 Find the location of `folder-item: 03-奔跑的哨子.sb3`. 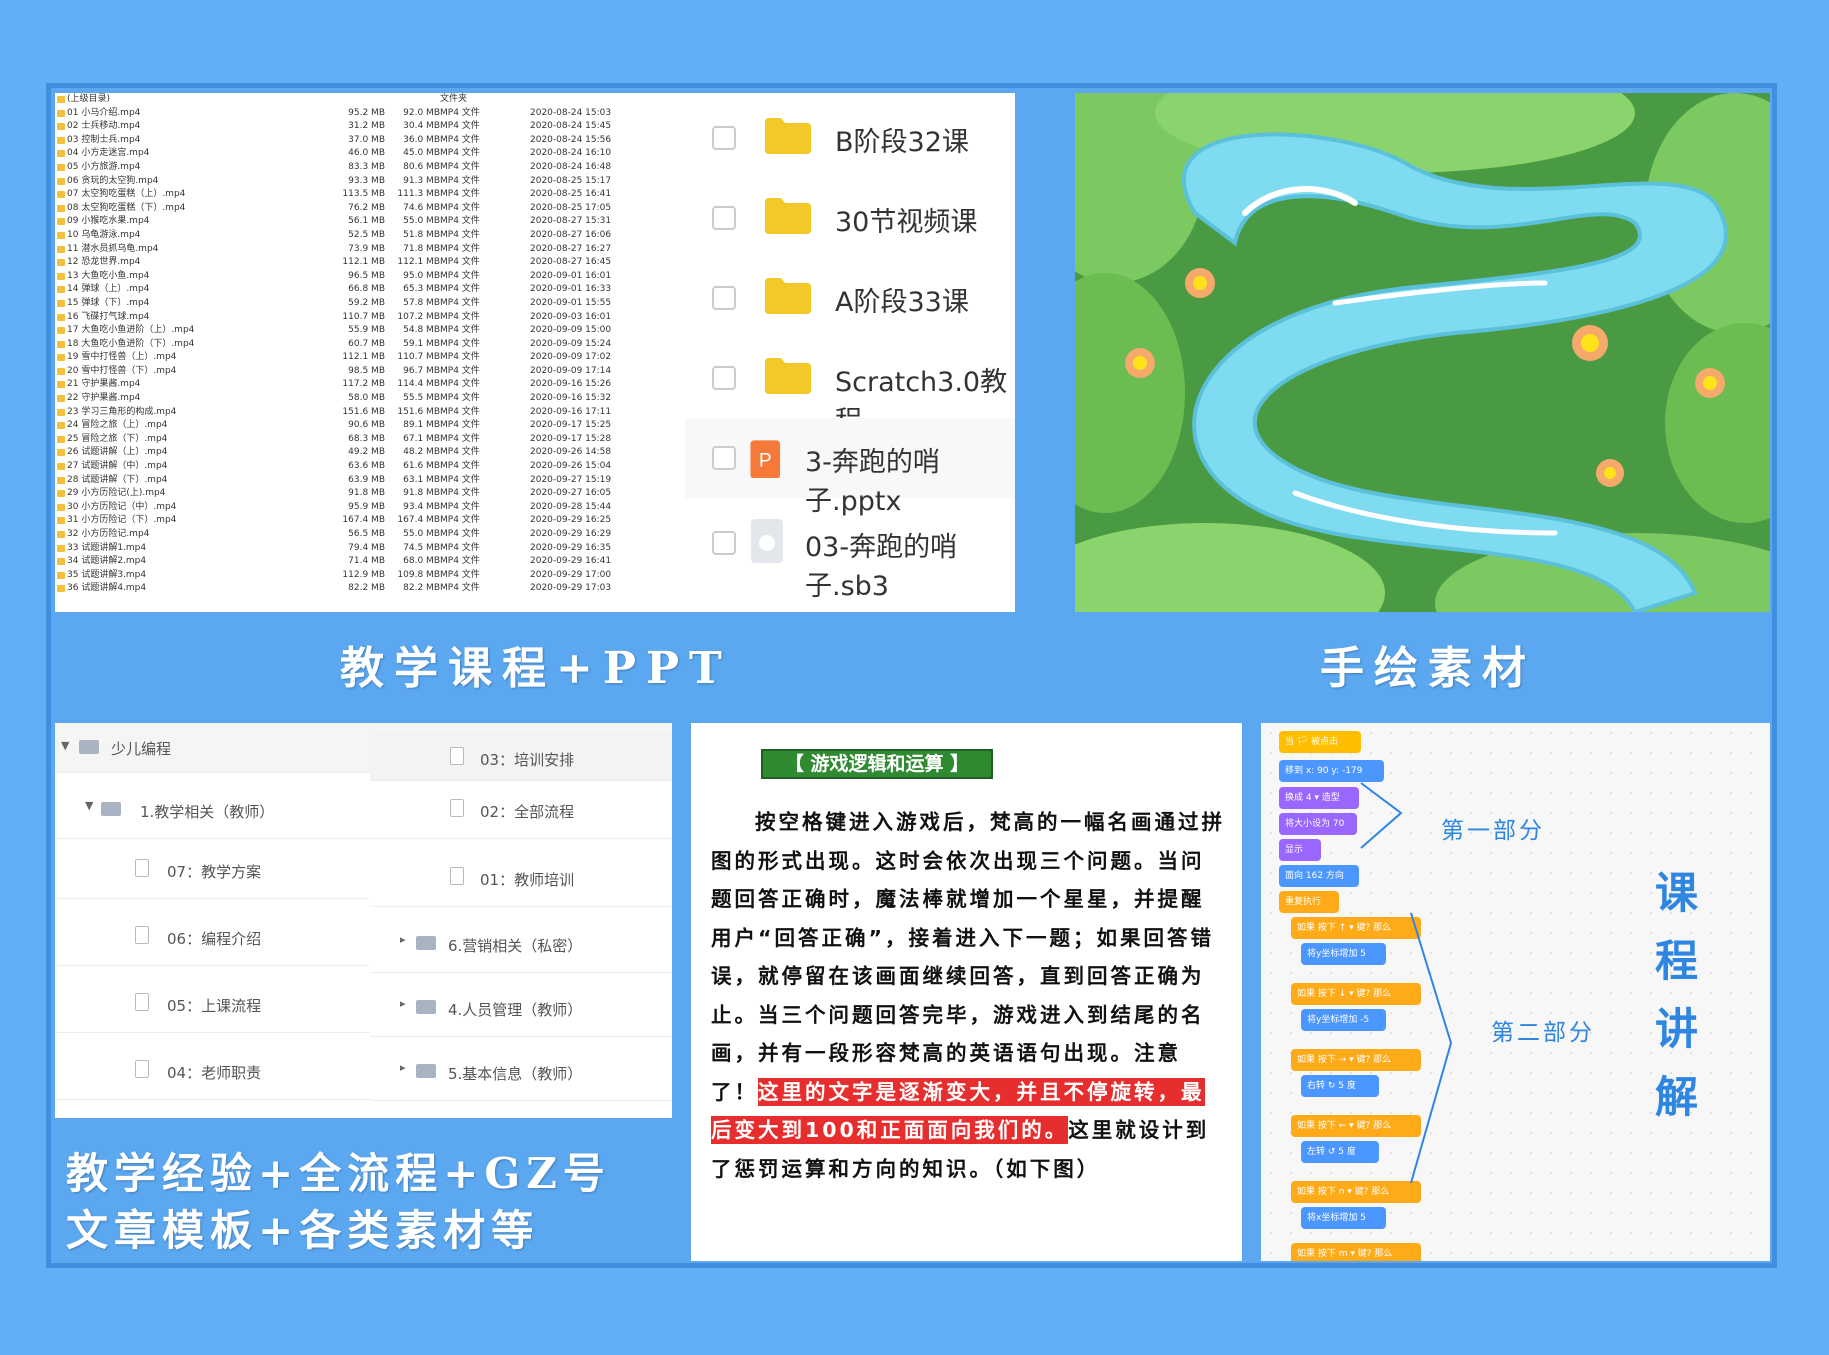

folder-item: 03-奔跑的哨子.sb3 is located at coordinates (850, 552).